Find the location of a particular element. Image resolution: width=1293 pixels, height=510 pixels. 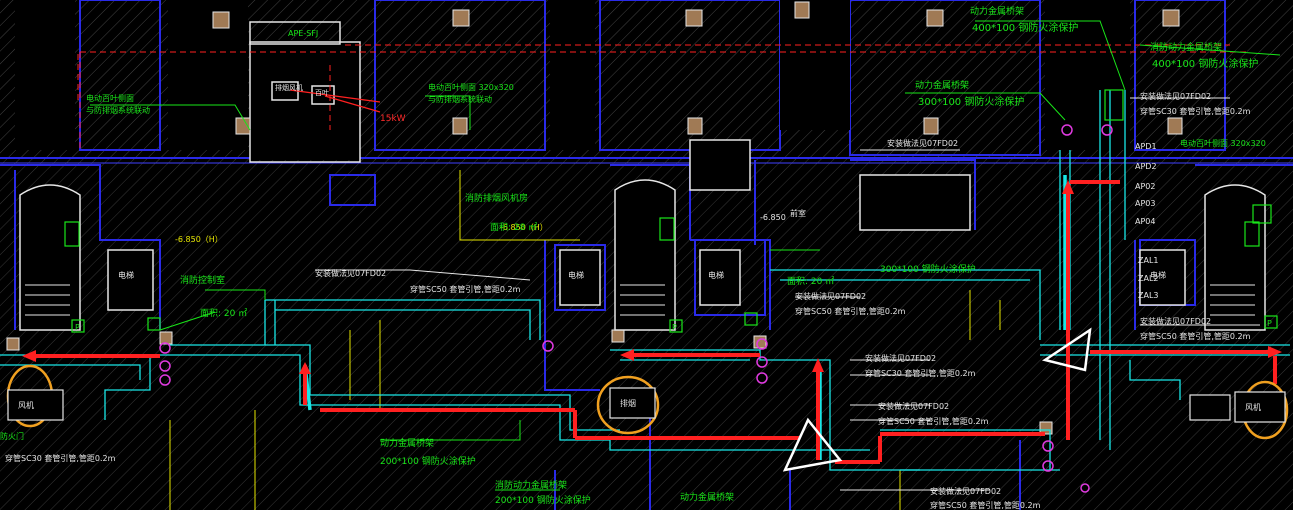

power-tray-label-bottom: 动力金属桥架 is located at coordinates (407, 444).